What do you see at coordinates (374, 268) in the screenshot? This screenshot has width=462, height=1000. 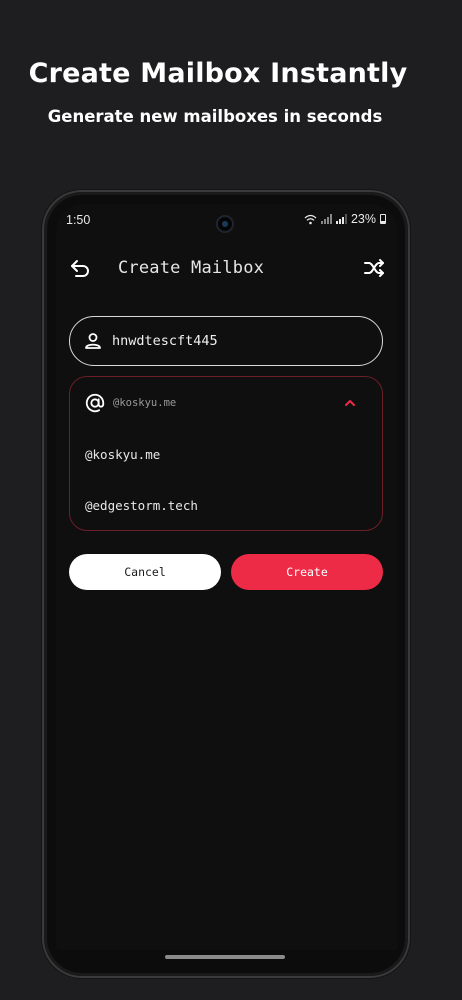 I see `shuffle-icon` at bounding box center [374, 268].